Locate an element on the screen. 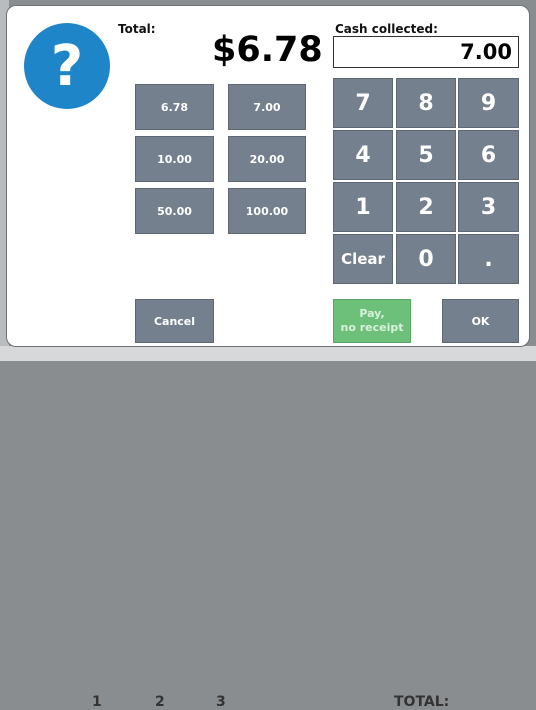  cancel-button: Cancel is located at coordinates (174, 321).